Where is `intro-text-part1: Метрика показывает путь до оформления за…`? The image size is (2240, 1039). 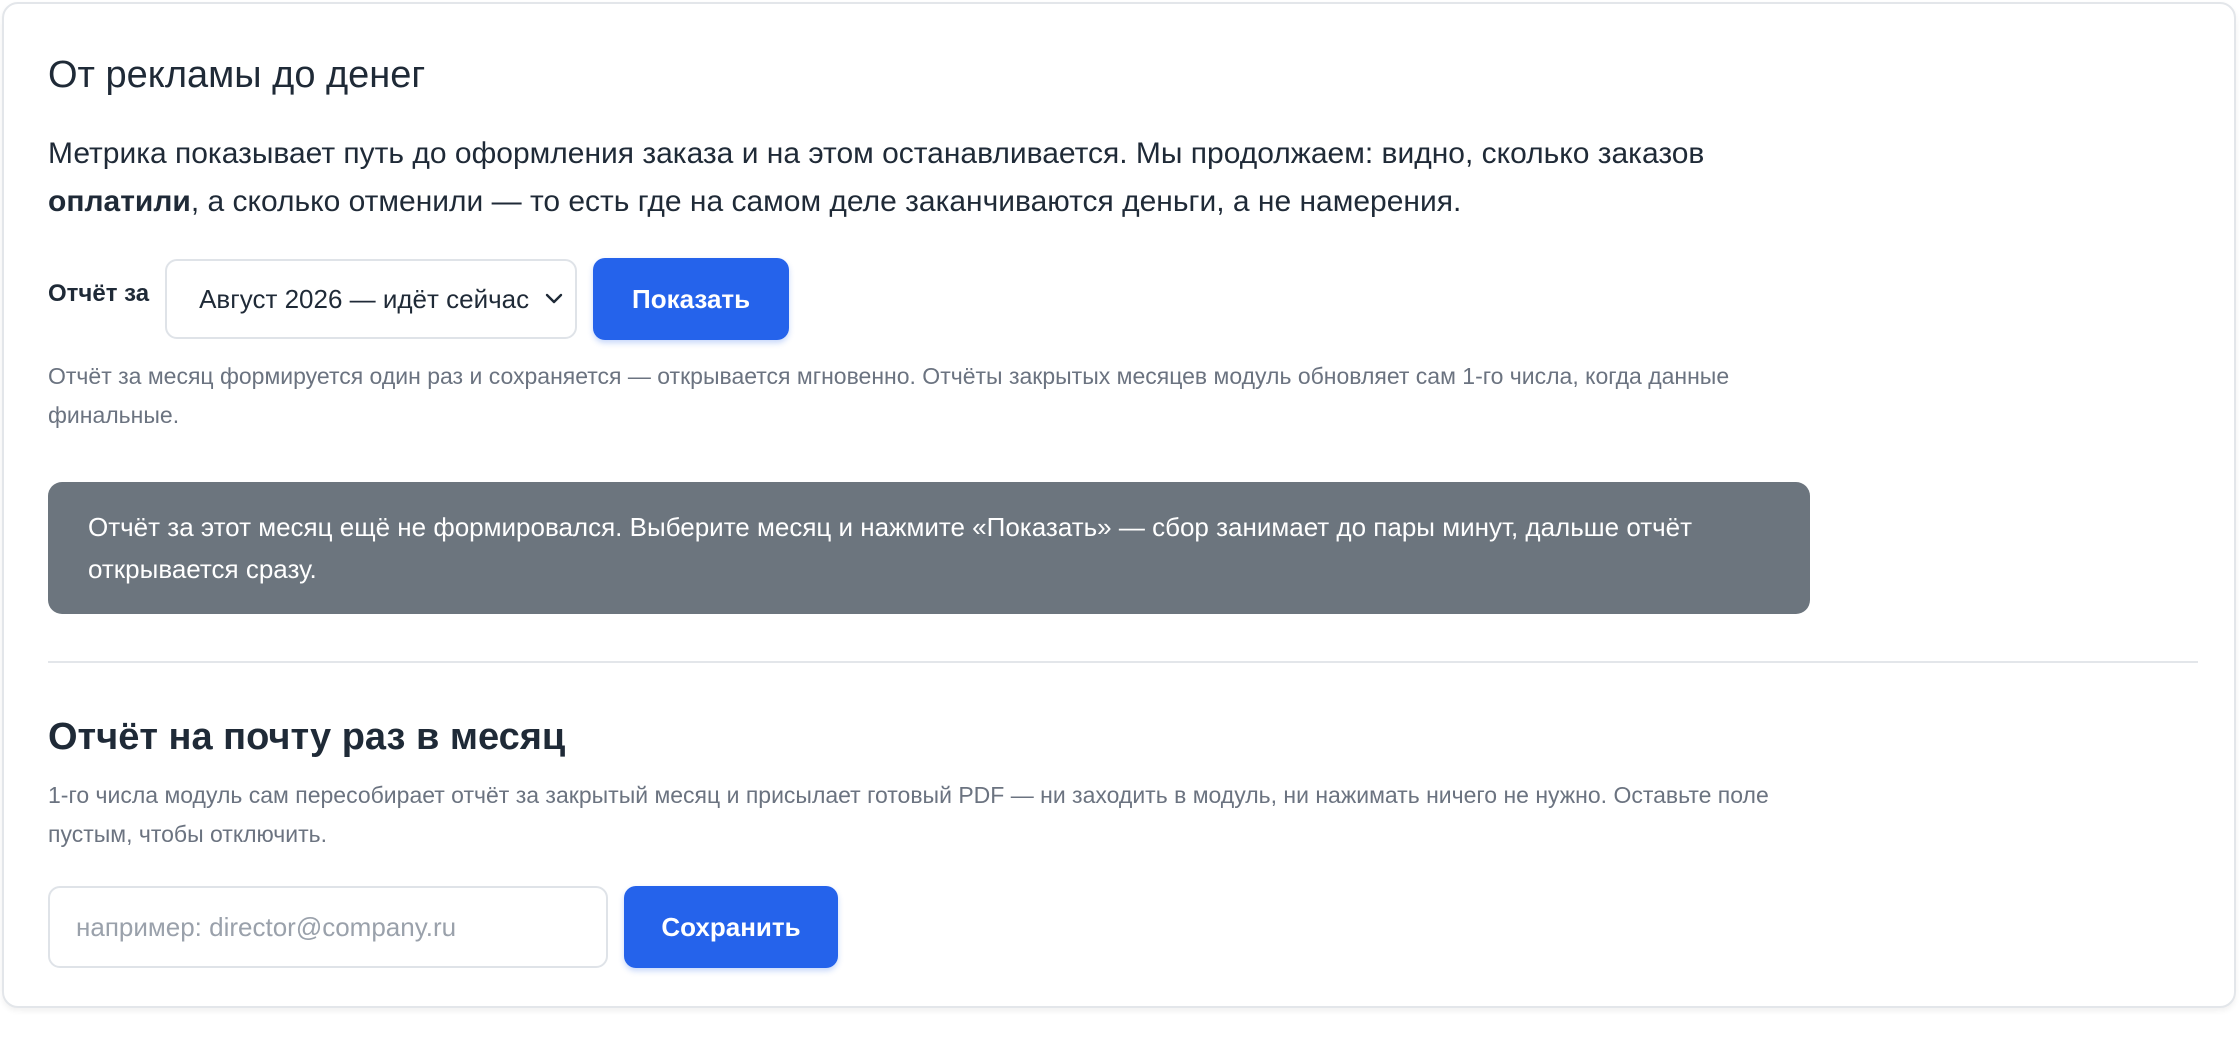 intro-text-part1: Метрика показывает путь до оформления за… is located at coordinates (876, 153).